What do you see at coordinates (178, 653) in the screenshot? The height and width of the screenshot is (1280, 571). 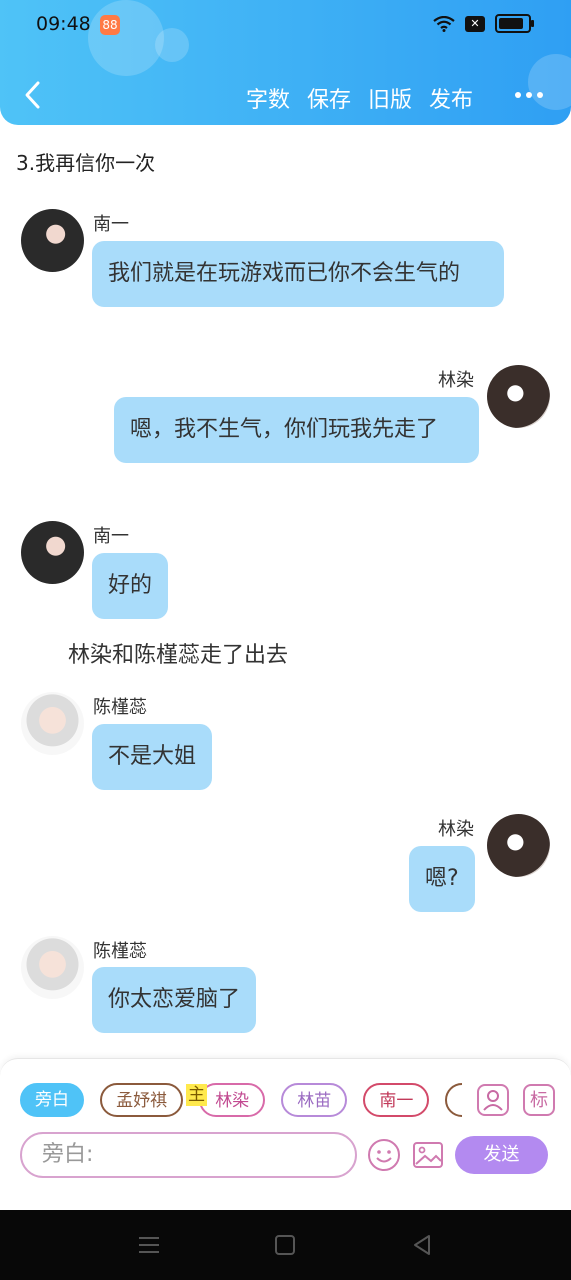 I see `narration-text: 林染和陈槿蕊走了出去` at bounding box center [178, 653].